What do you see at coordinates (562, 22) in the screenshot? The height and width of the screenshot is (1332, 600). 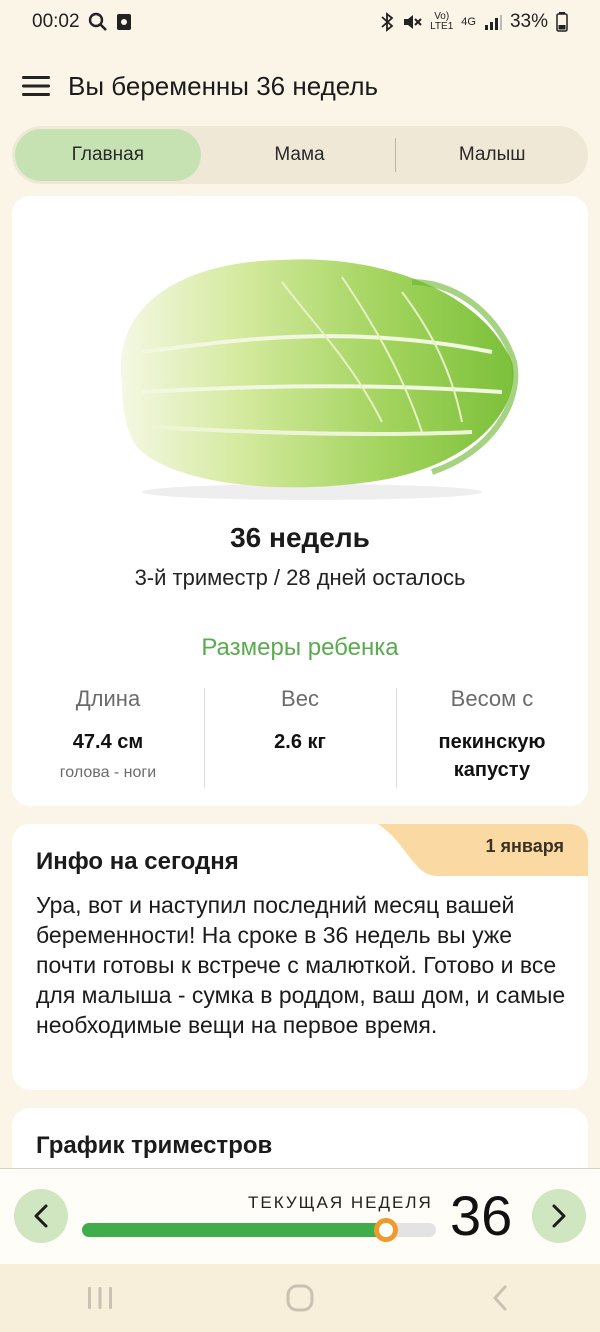 I see `battery-icon` at bounding box center [562, 22].